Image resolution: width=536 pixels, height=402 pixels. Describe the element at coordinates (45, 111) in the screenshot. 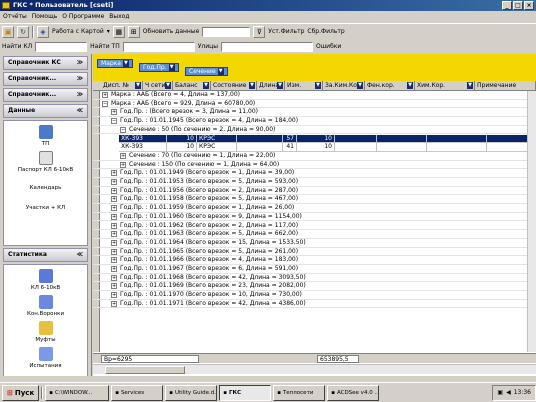

I see `sidebar-header-data: Данные ≪` at that location.